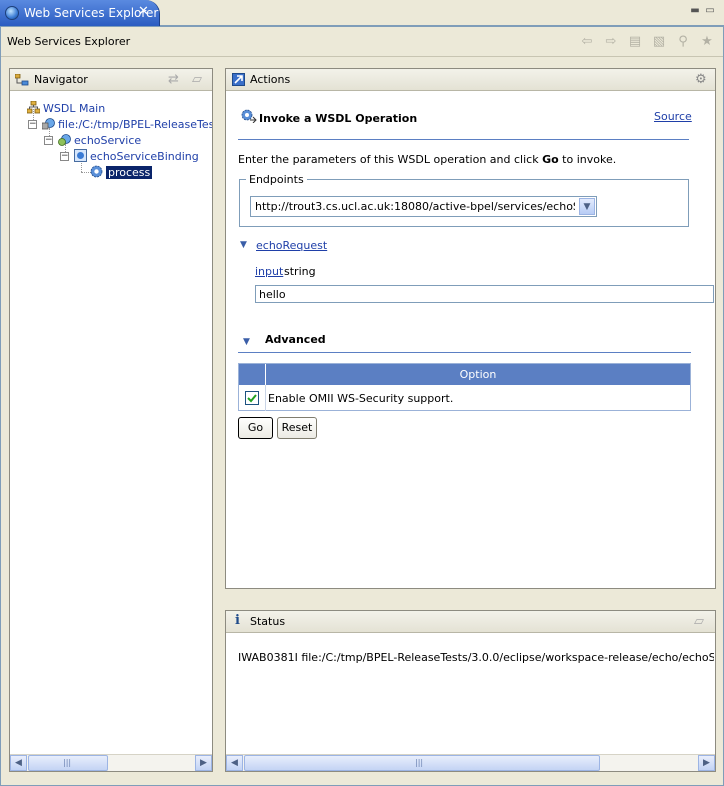 The width and height of the screenshot is (724, 786). Describe the element at coordinates (143, 11) in the screenshot. I see `close-tab-icon: ✕` at that location.